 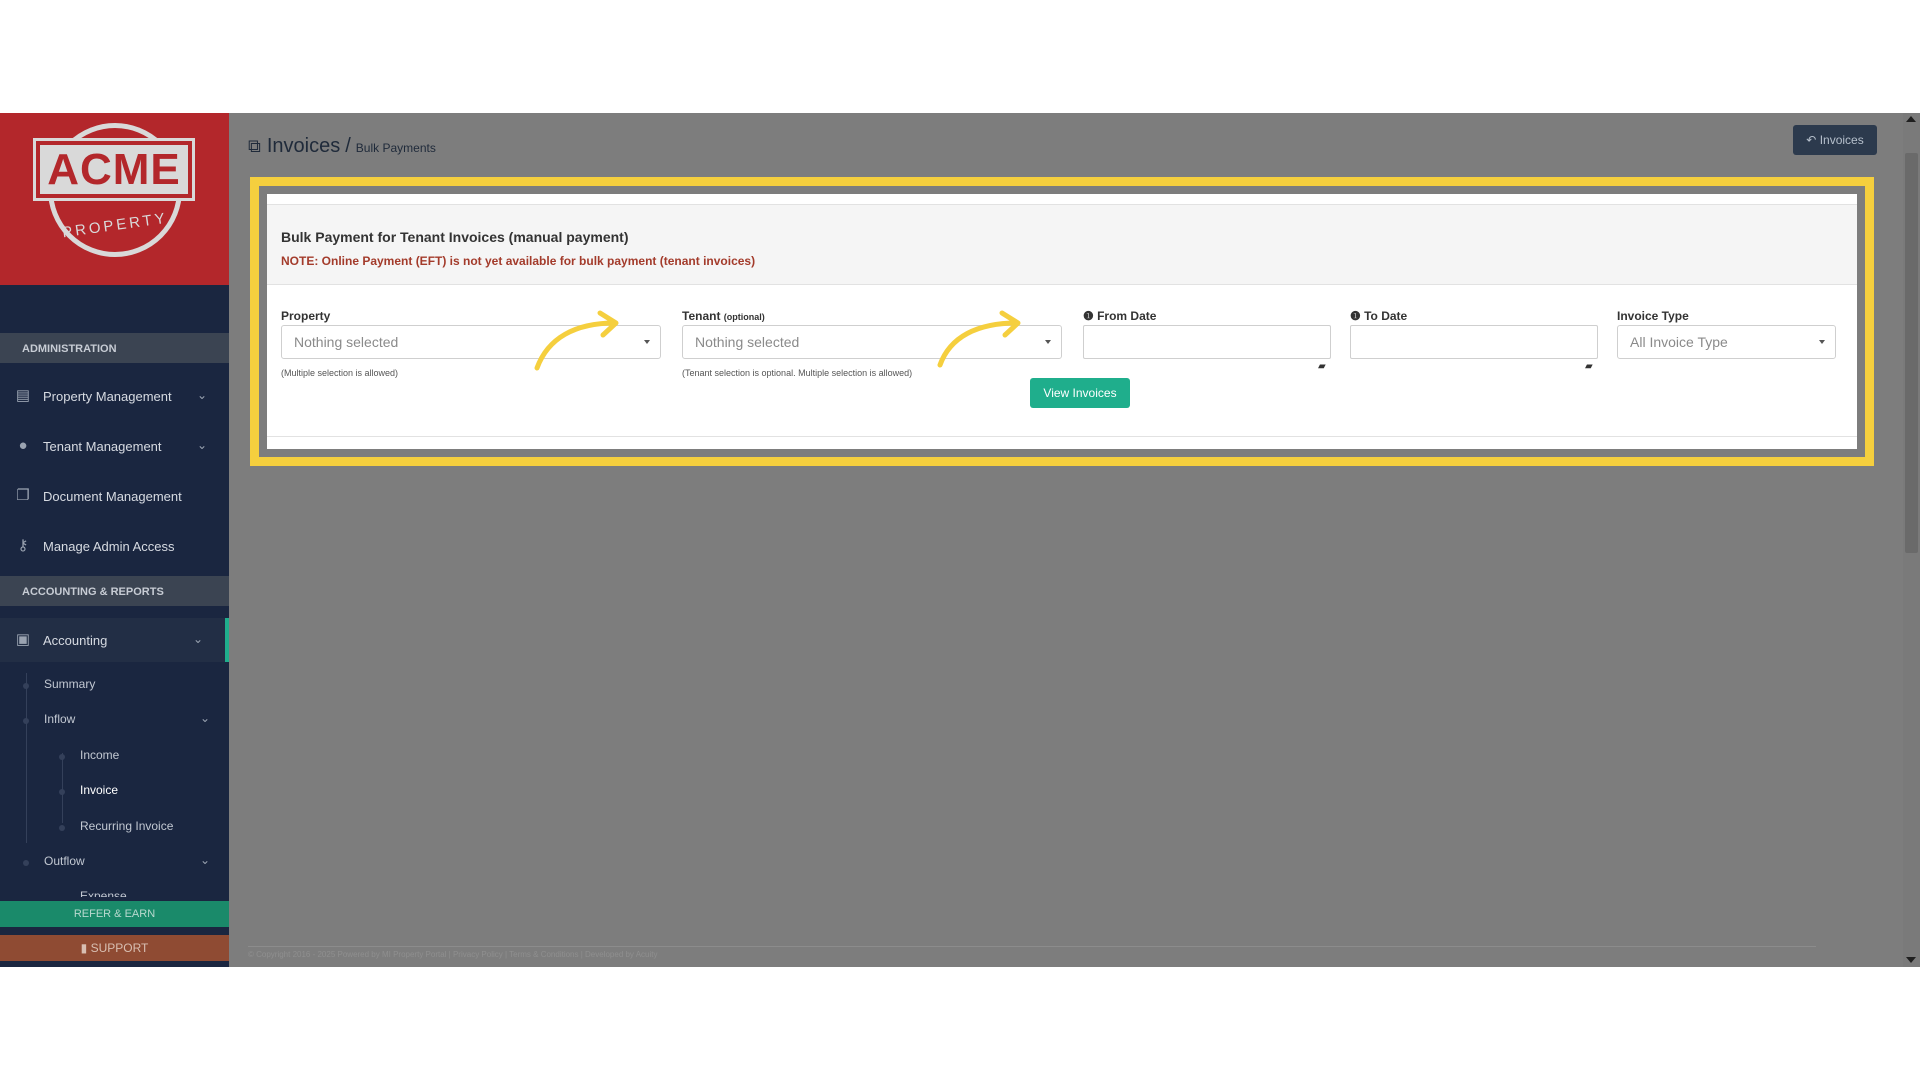 I want to click on footer-divider, so click(x=1032, y=946).